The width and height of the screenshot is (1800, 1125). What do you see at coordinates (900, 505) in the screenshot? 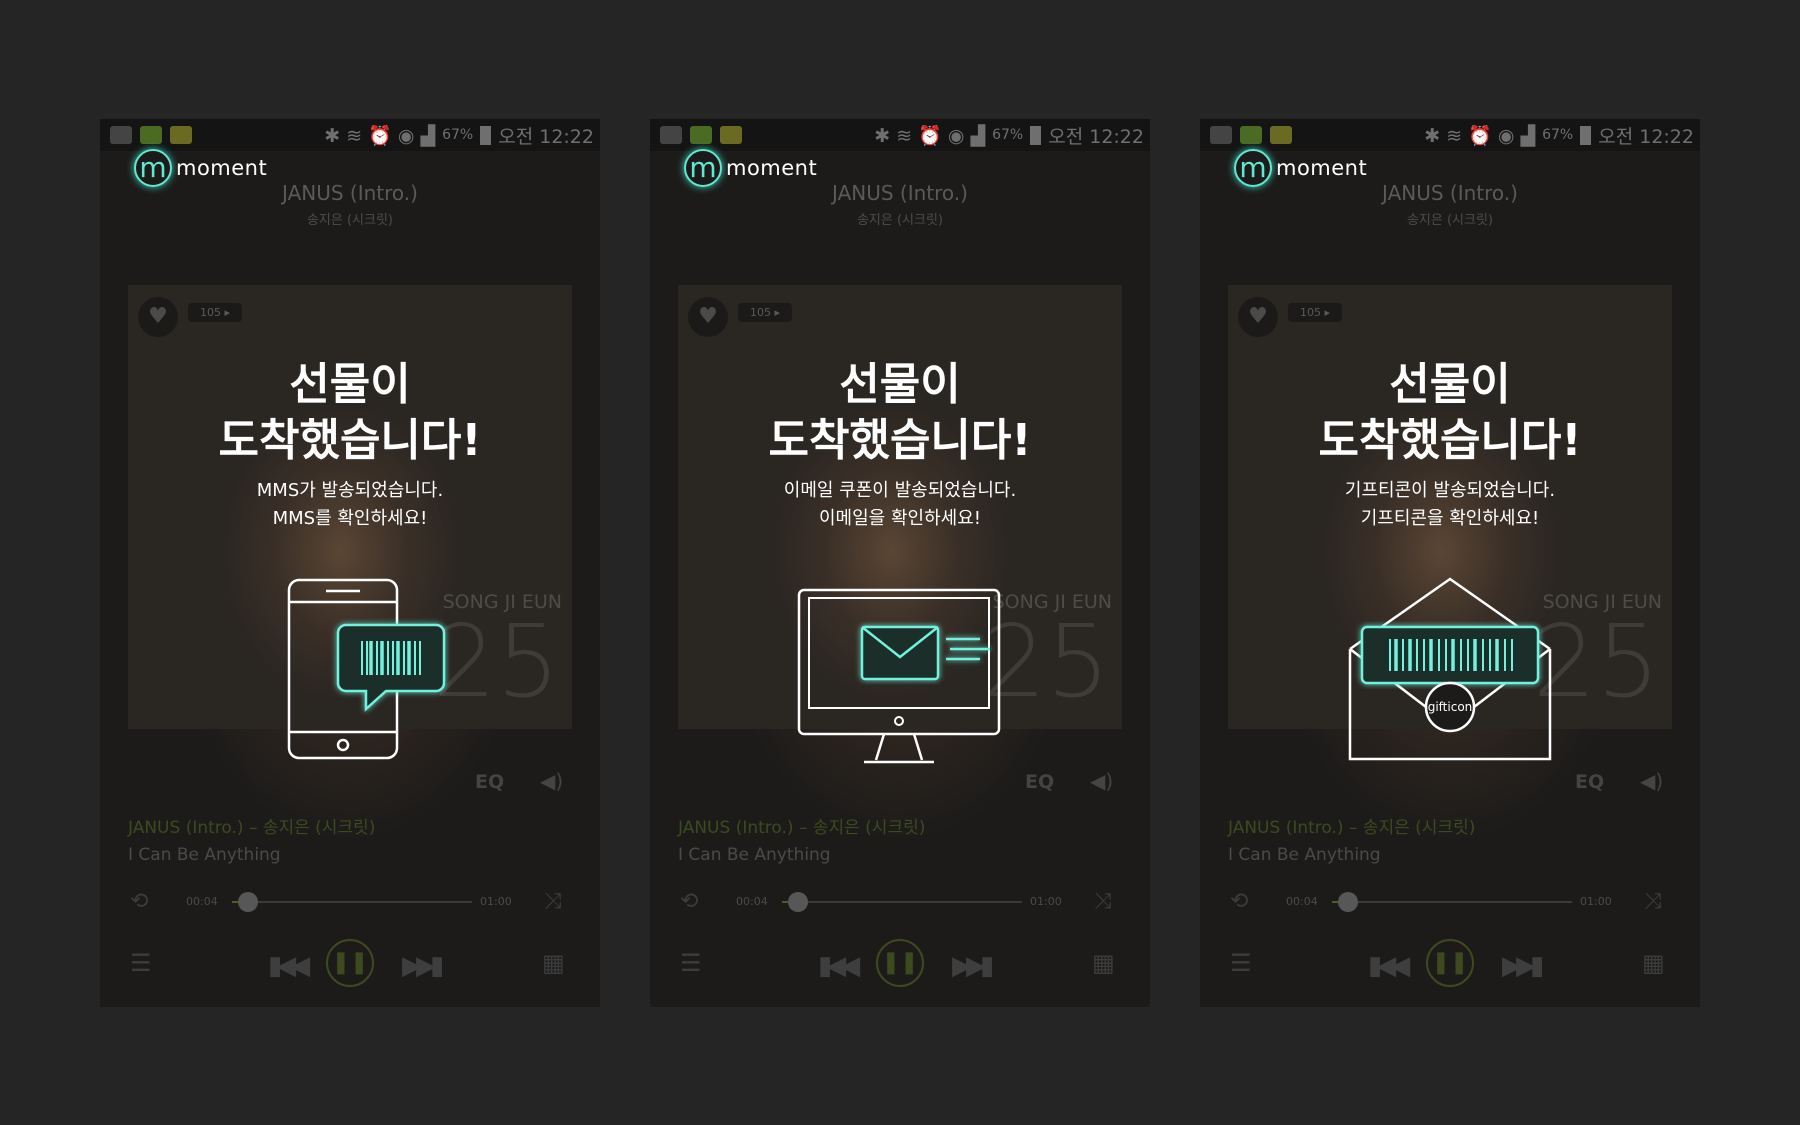
I see `gift-message: 이메일 쿠폰이 발송되었습니다. 이메일을 확인하세요!` at bounding box center [900, 505].